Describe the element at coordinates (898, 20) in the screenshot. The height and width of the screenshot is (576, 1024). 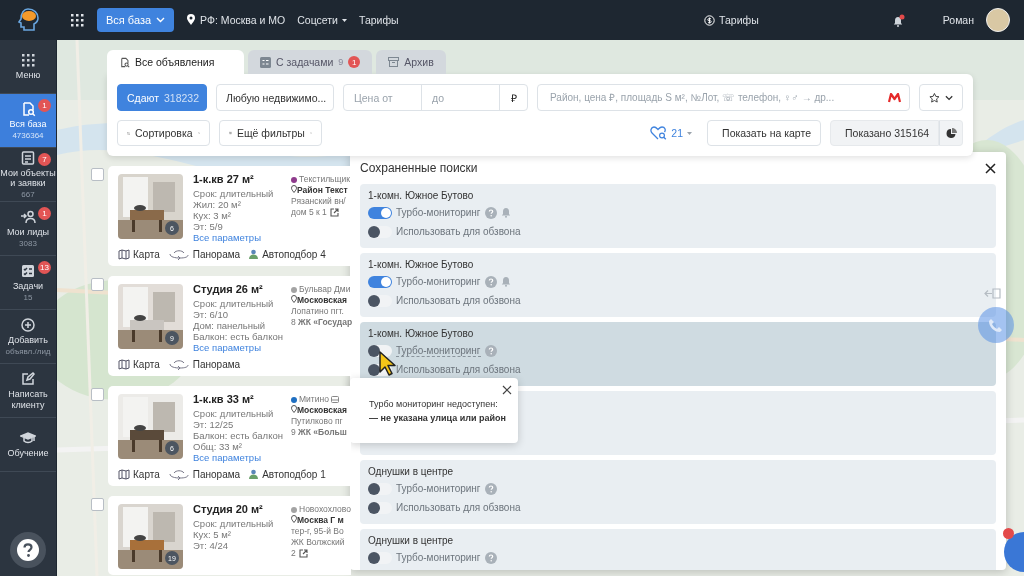
I see `bell-icon` at that location.